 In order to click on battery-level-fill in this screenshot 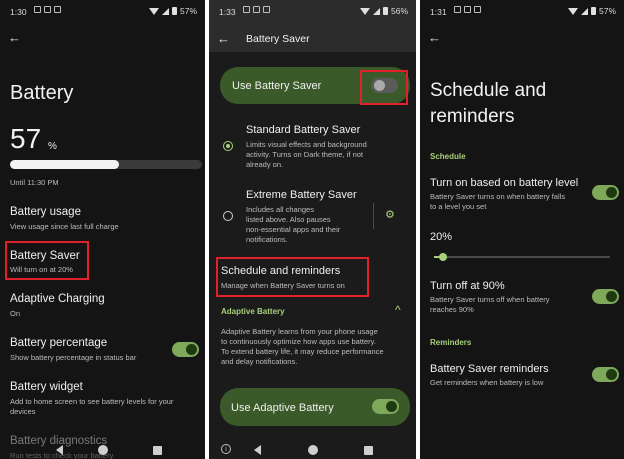, I will do `click(65, 164)`.